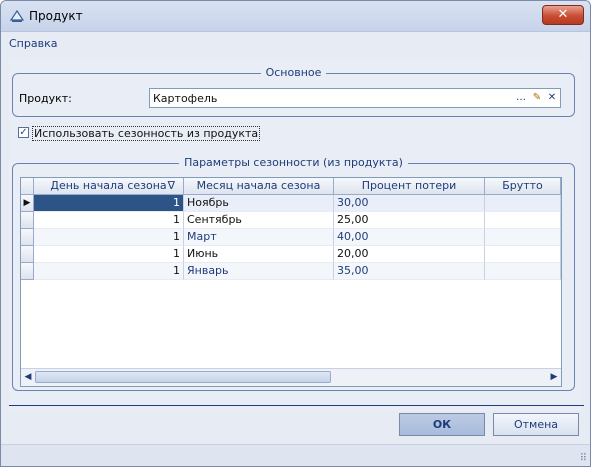 The image size is (591, 467). What do you see at coordinates (183, 377) in the screenshot?
I see `scroll-thumb` at bounding box center [183, 377].